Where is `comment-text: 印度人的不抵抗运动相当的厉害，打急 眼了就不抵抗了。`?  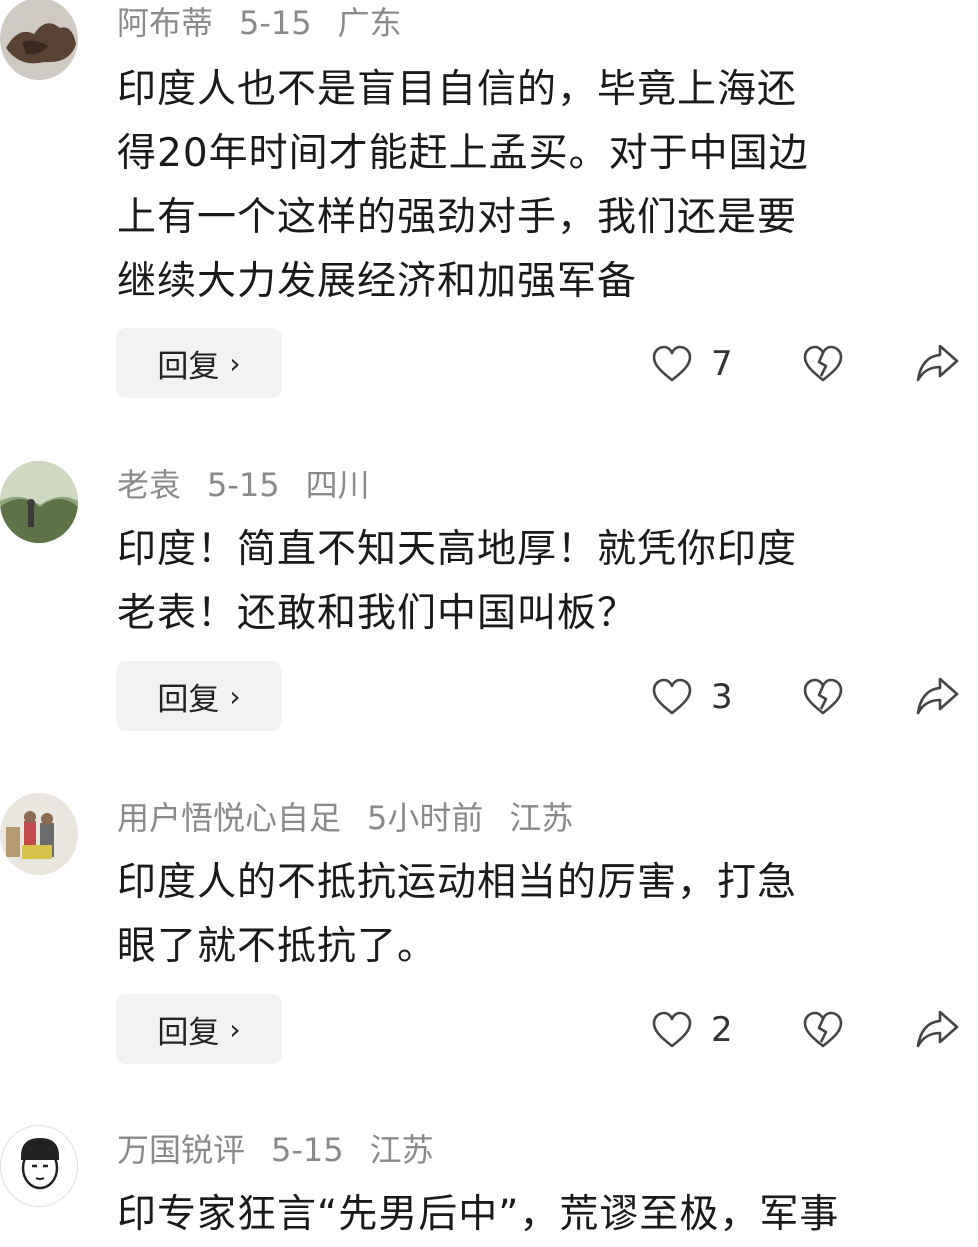
comment-text: 印度人的不抵抗运动相当的厉害，打急 眼了就不抵抗了。 is located at coordinates (457, 914).